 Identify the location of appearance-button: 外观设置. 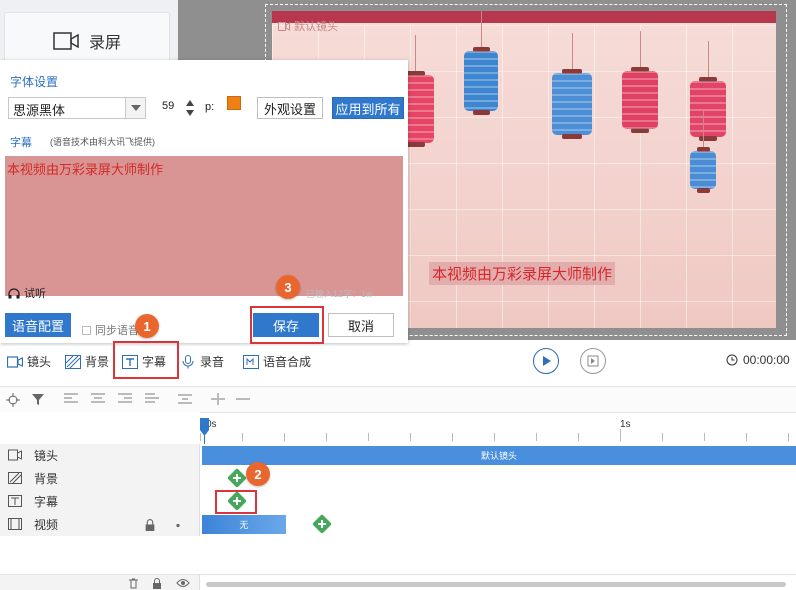
(290, 108).